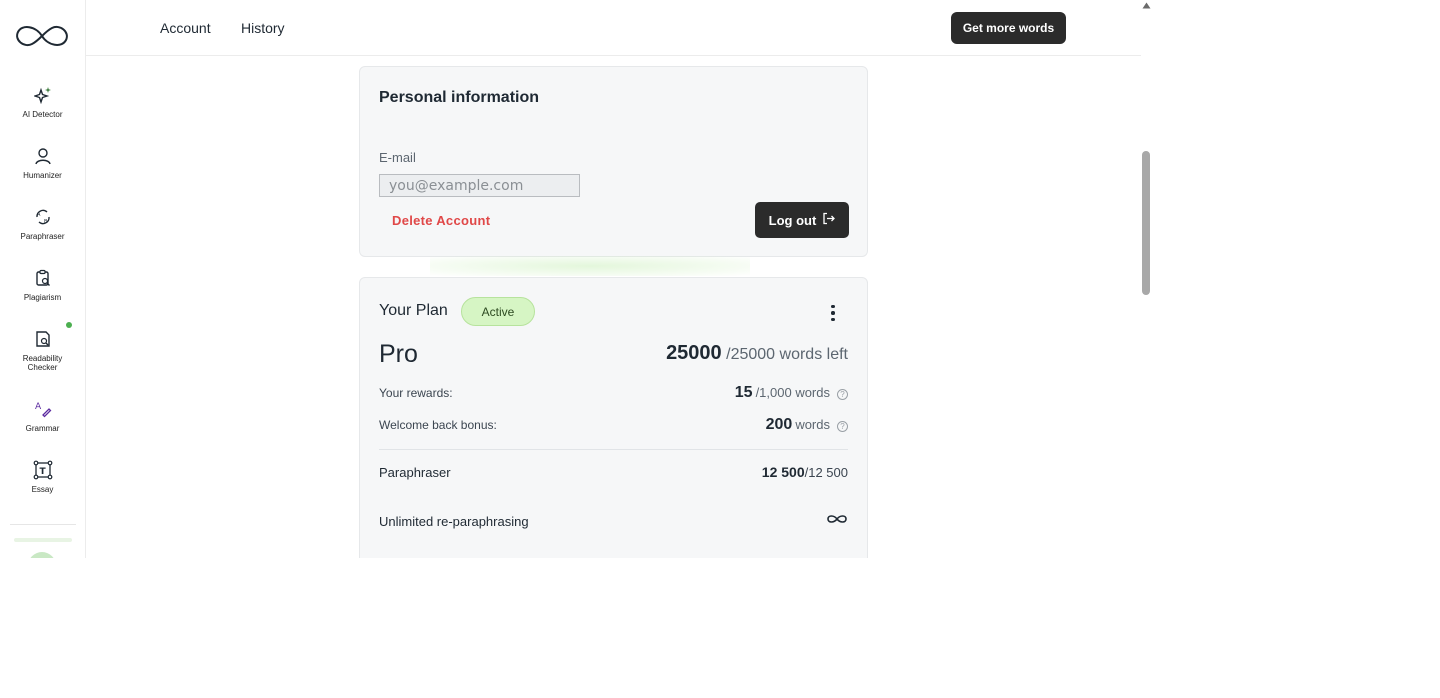 The image size is (1440, 698). I want to click on rewards-suffix: /1,000 words, so click(792, 392).